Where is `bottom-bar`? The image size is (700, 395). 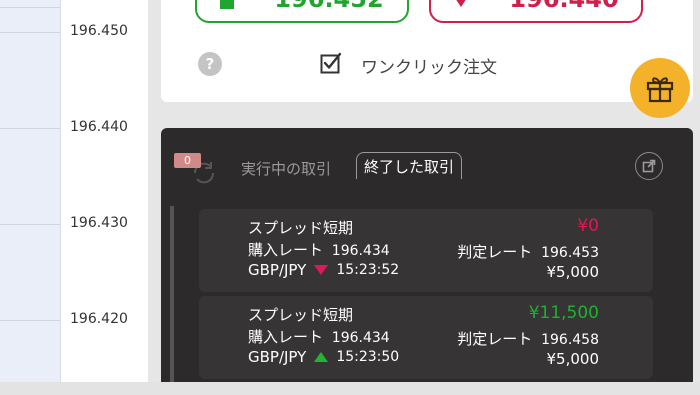
bottom-bar is located at coordinates (350, 388).